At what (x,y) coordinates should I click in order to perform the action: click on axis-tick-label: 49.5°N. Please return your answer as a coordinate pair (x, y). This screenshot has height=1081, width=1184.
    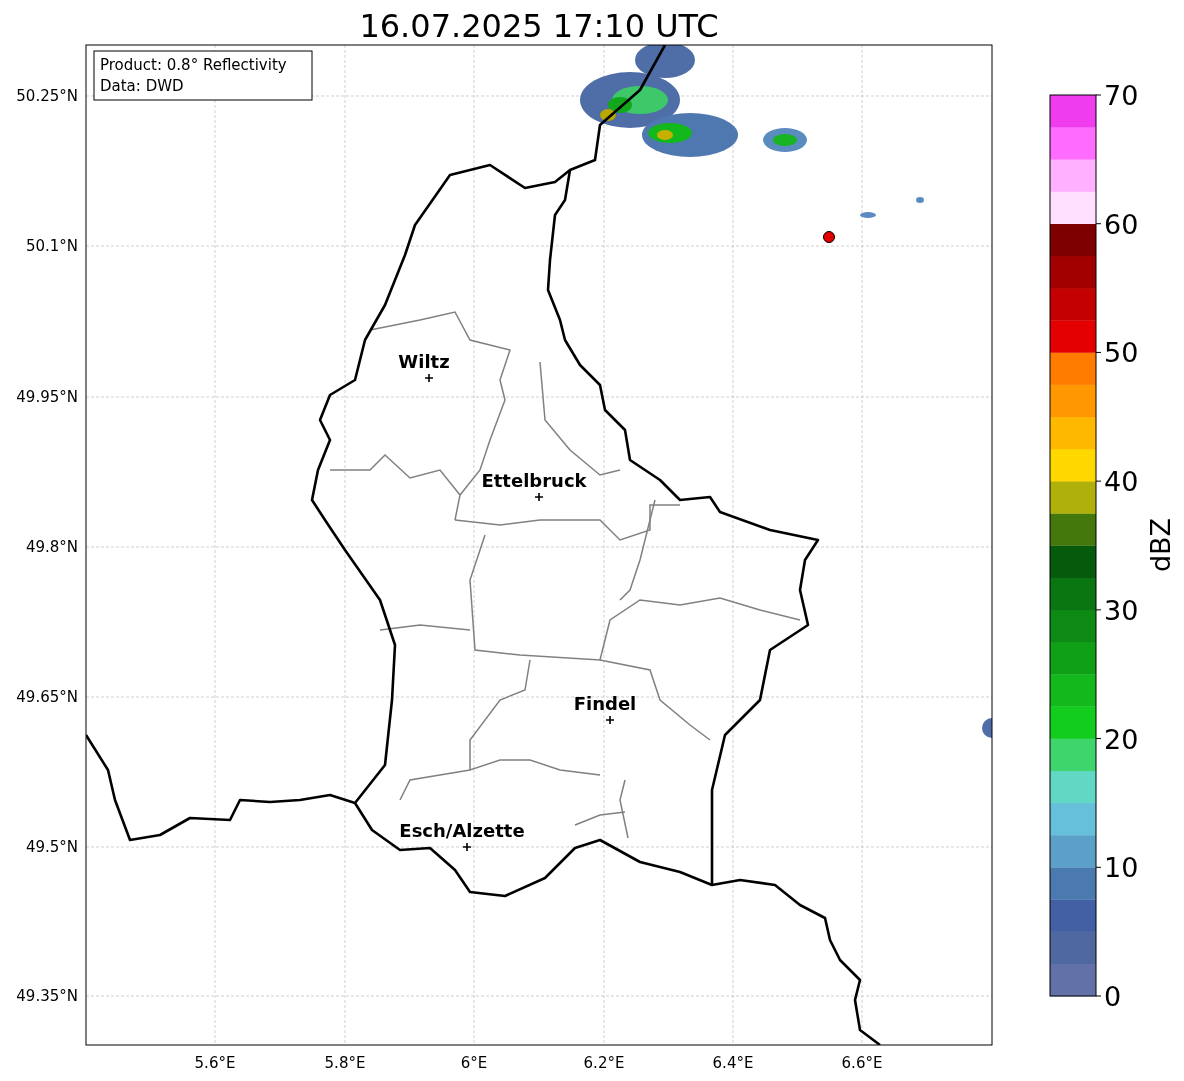
    Looking at the image, I should click on (51, 847).